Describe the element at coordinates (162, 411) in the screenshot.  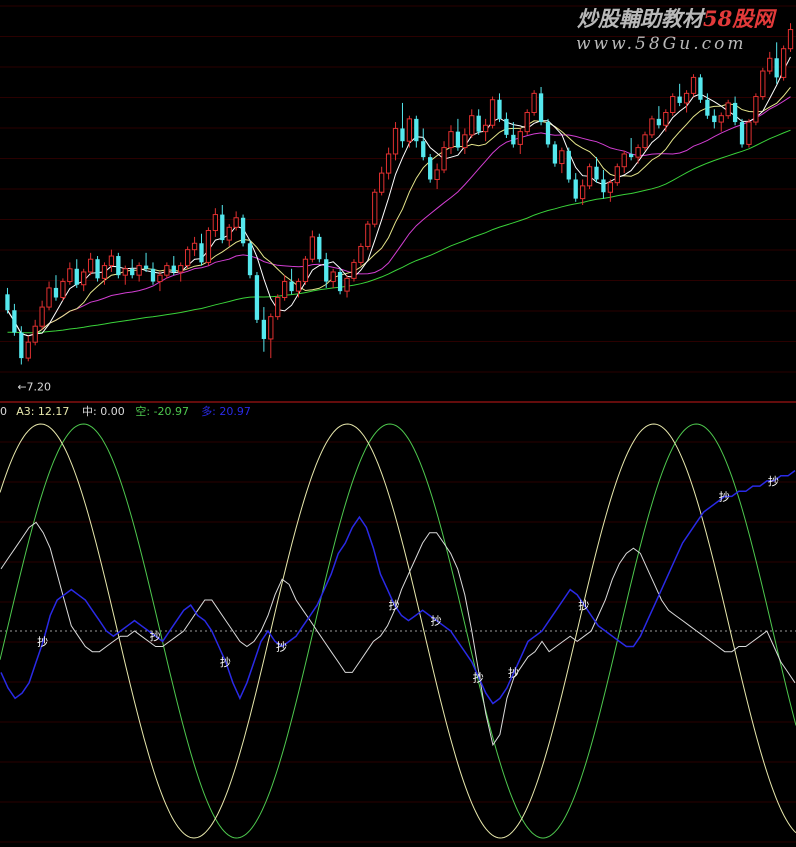
I see `legend-item: 空: -20.97` at that location.